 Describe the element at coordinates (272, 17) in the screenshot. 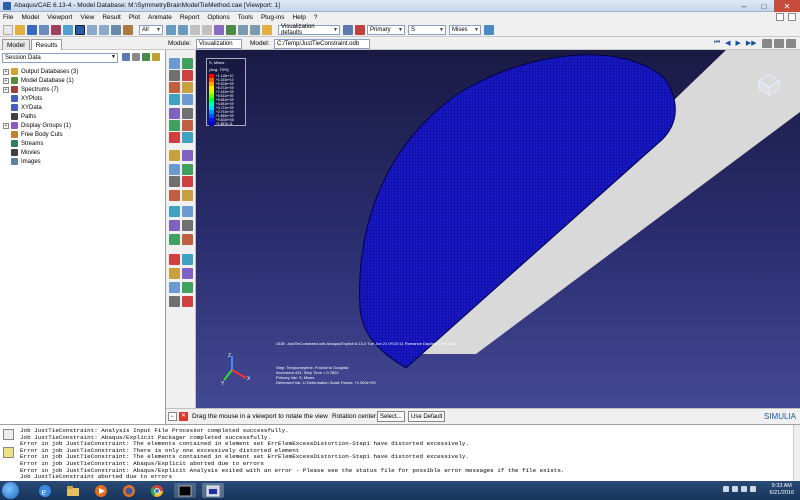

I see `menu-plugins: Plug-ins` at that location.